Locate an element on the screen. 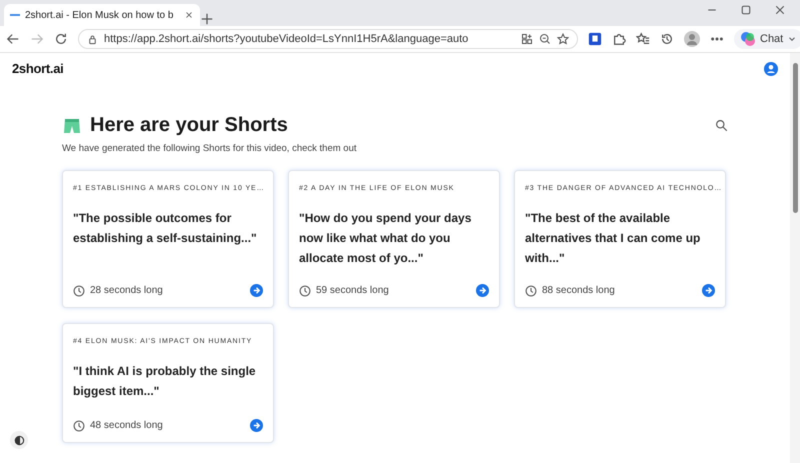  puzzle-icon is located at coordinates (619, 39).